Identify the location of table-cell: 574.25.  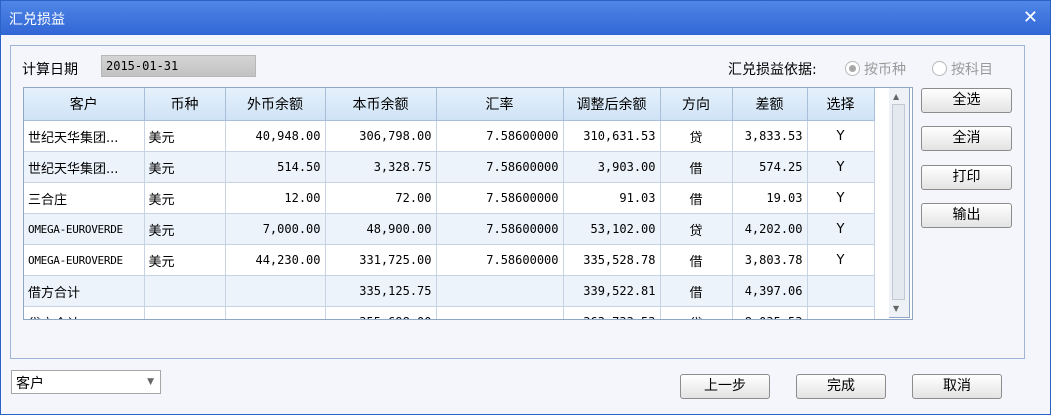
(770, 167).